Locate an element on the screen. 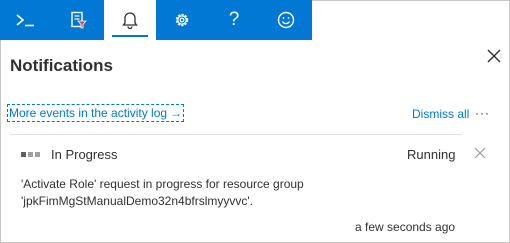 The height and width of the screenshot is (243, 510). notification-status: In Progress is located at coordinates (84, 154).